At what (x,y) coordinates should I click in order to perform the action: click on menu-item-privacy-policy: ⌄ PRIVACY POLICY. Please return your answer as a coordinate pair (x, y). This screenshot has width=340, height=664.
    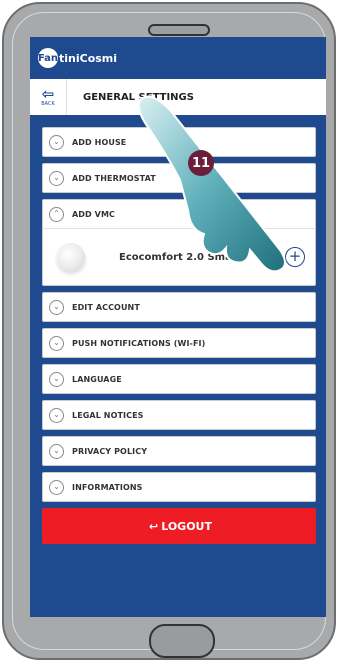
    Looking at the image, I should click on (179, 451).